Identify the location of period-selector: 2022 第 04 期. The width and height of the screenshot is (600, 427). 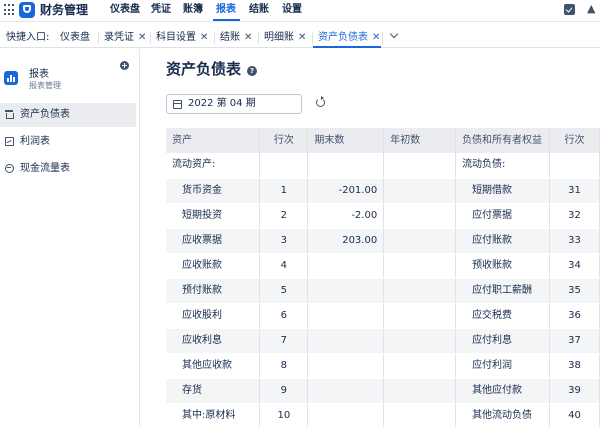
(234, 104).